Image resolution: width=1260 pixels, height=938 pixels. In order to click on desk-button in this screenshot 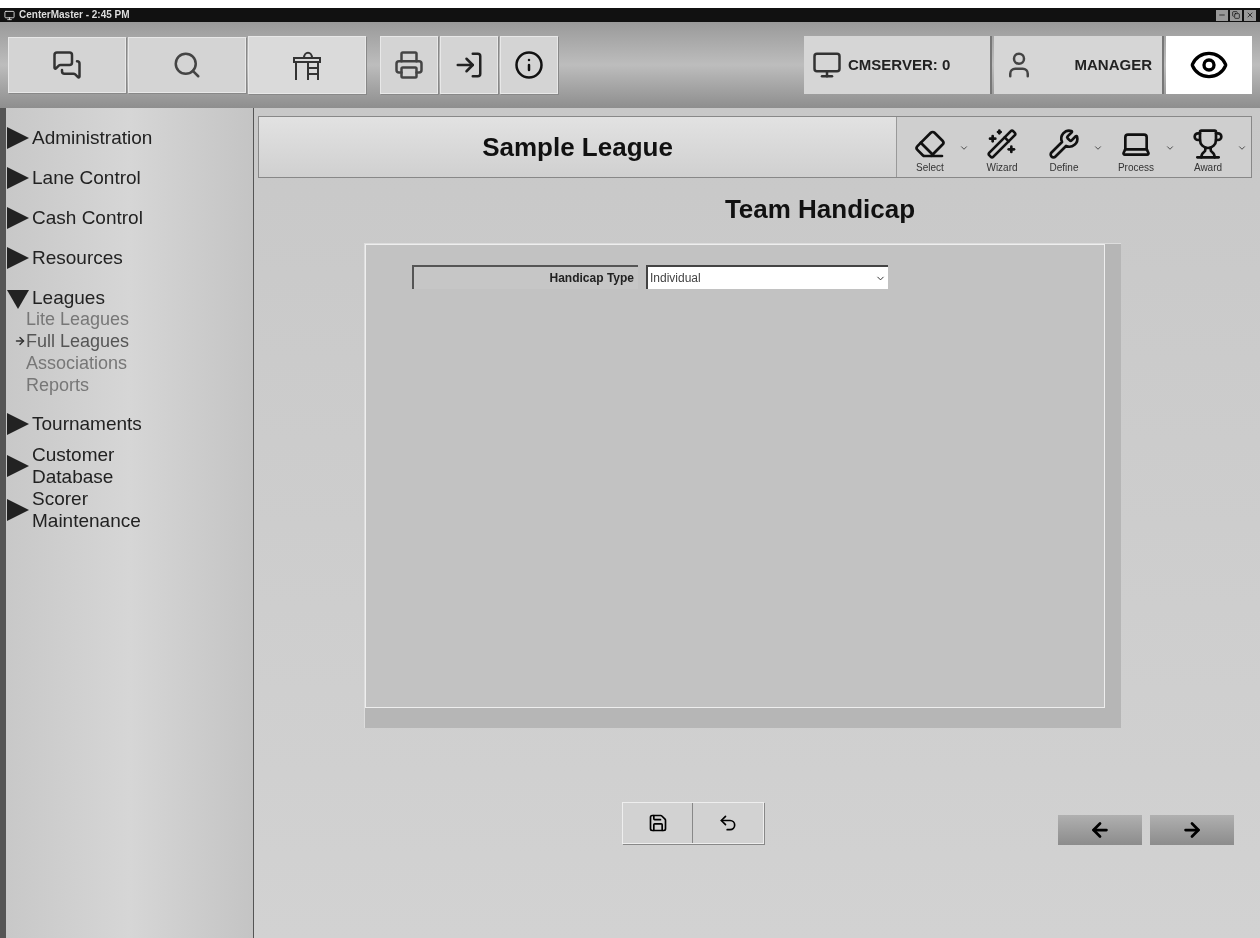, I will do `click(307, 65)`.